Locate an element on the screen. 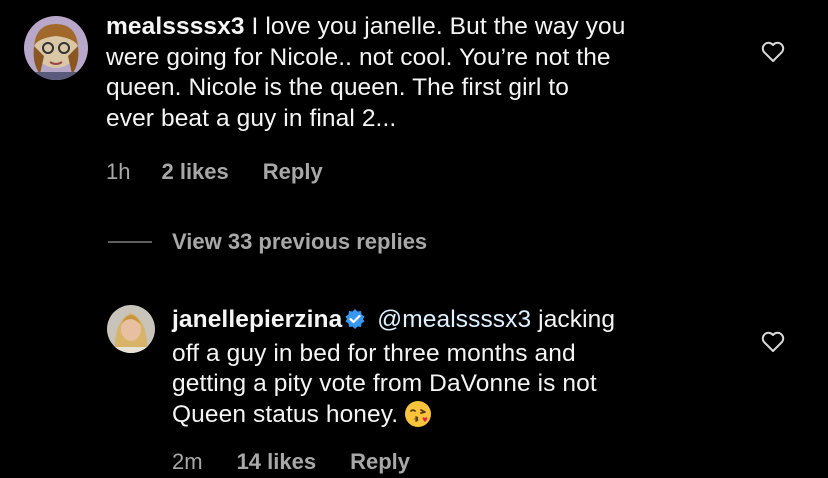 The image size is (828, 478). comment-meta: 2m 14 likes Reply is located at coordinates (291, 462).